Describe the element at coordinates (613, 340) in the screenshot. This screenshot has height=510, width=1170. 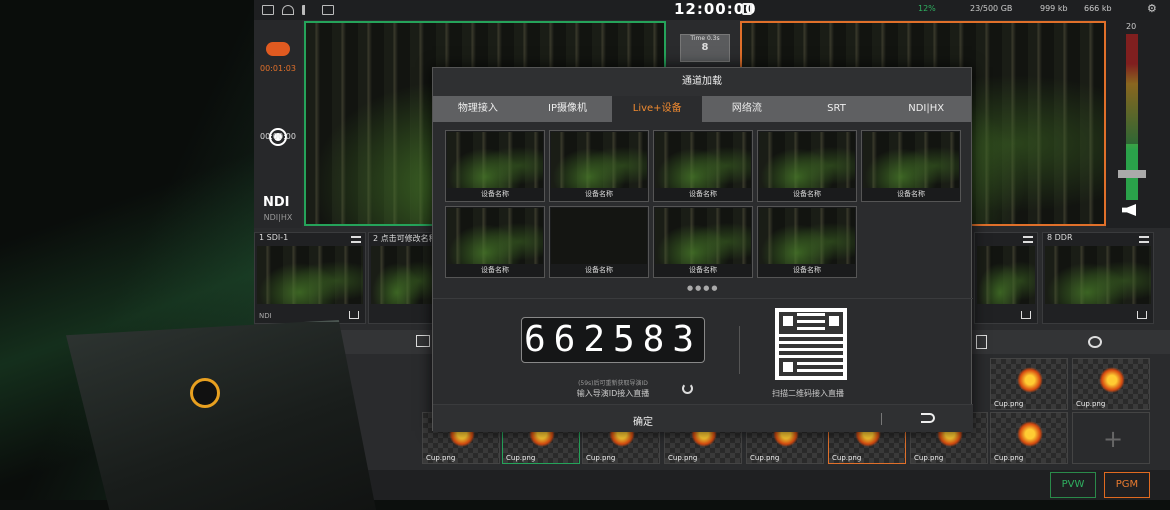
I see `director-id-code: 662583` at that location.